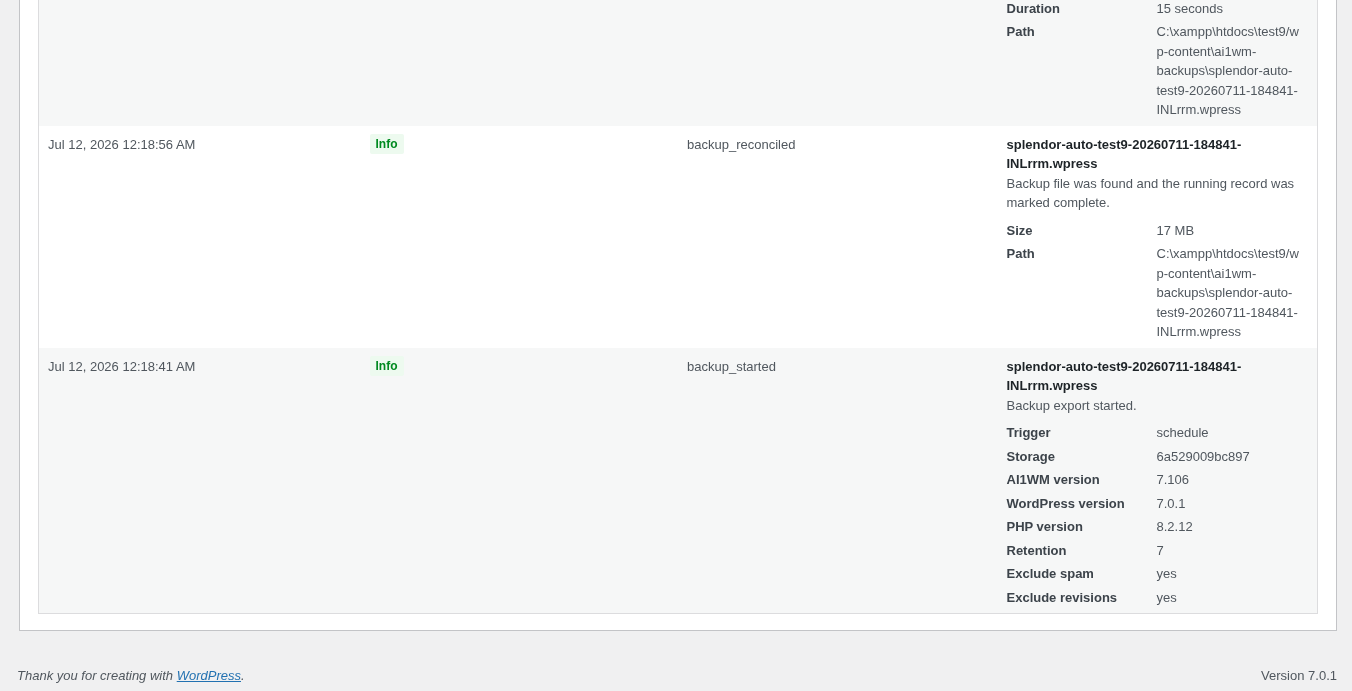  What do you see at coordinates (741, 144) in the screenshot?
I see `event-name: backup_reconciled` at bounding box center [741, 144].